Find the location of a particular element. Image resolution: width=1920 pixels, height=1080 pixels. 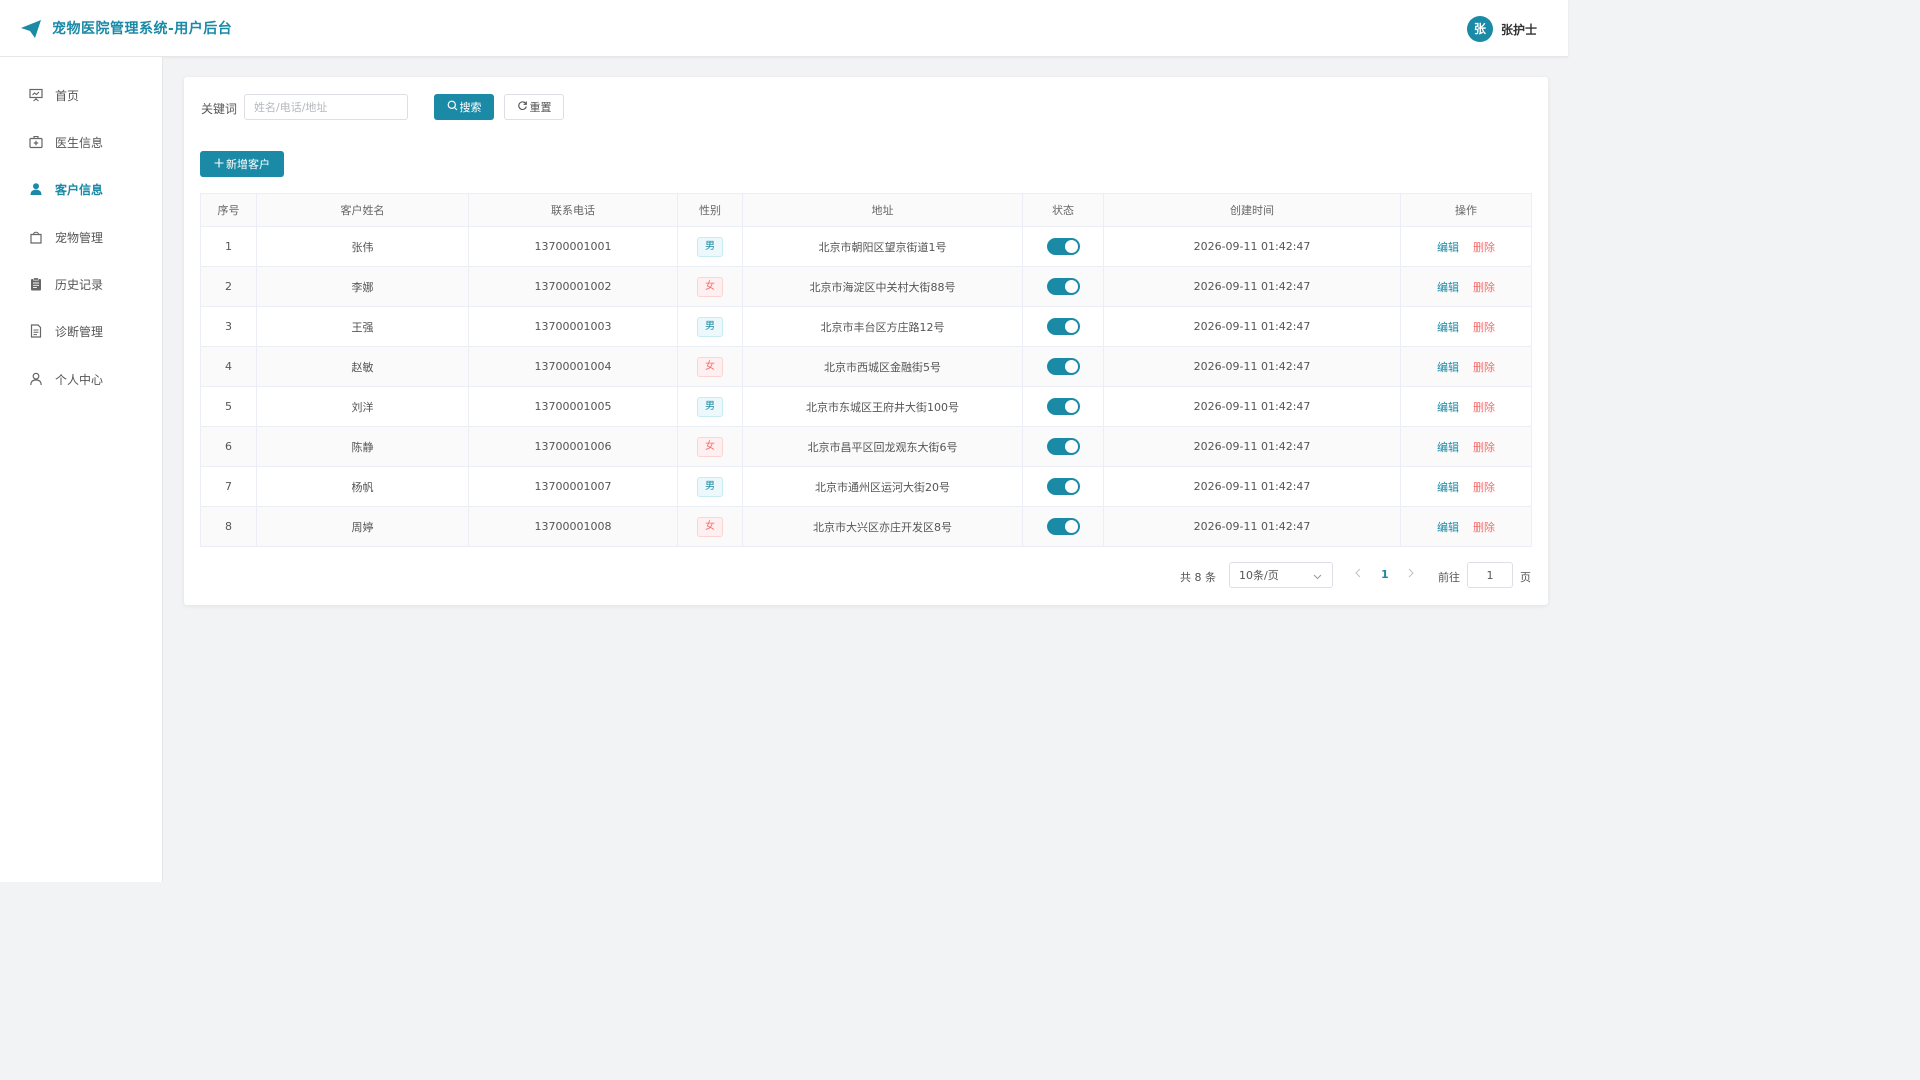

shopping-bag-icon is located at coordinates (36, 237).